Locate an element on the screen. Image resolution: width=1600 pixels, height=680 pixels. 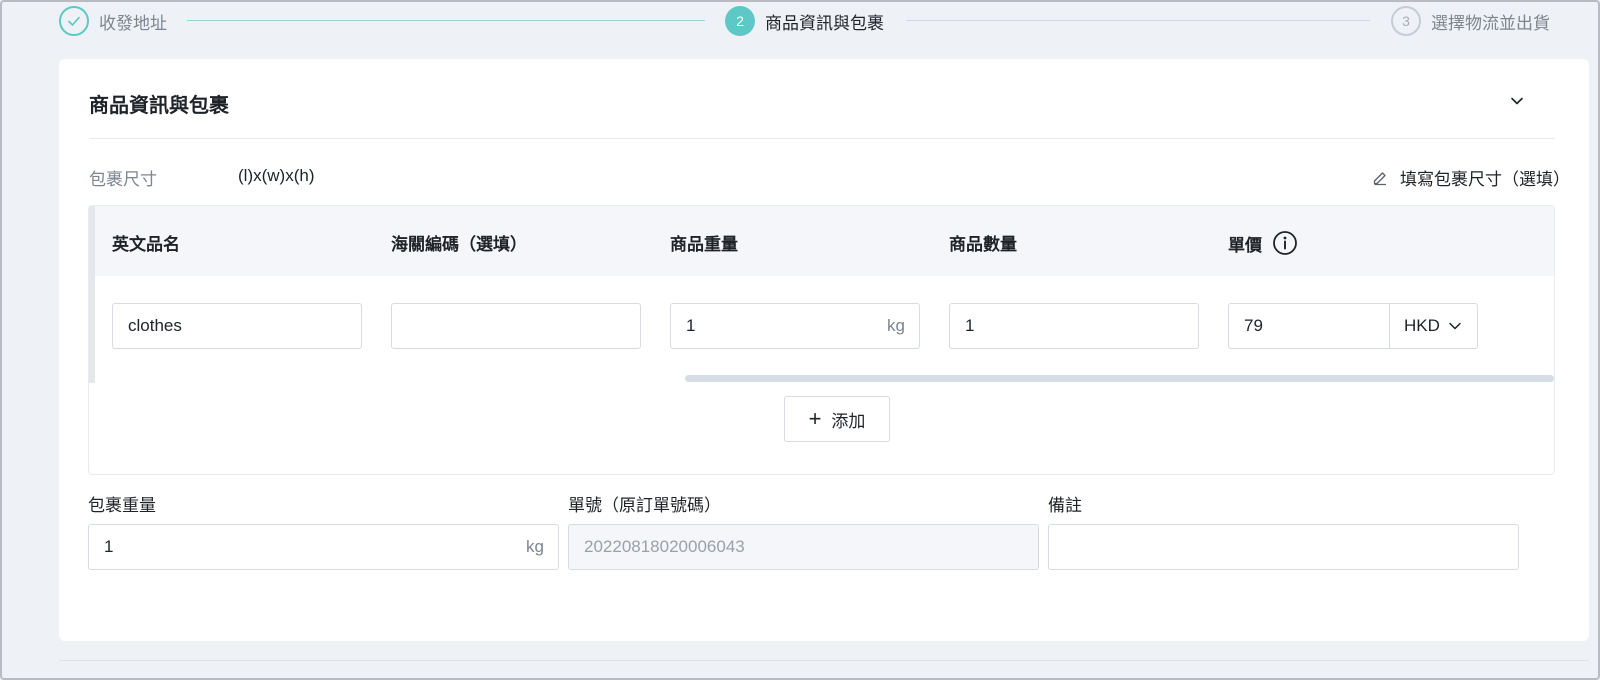
unit-price-value: 79 is located at coordinates (1253, 325).